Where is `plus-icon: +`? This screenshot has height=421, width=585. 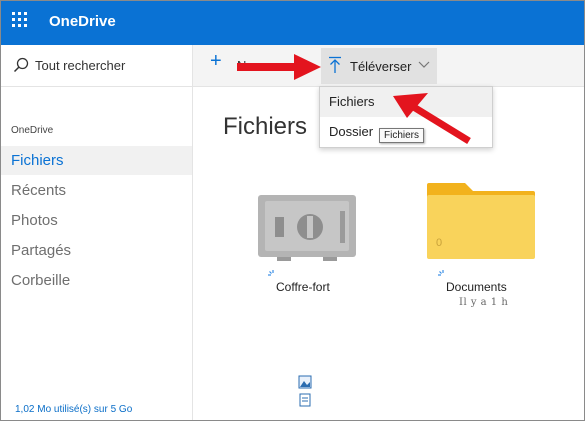
plus-icon: + is located at coordinates (216, 61).